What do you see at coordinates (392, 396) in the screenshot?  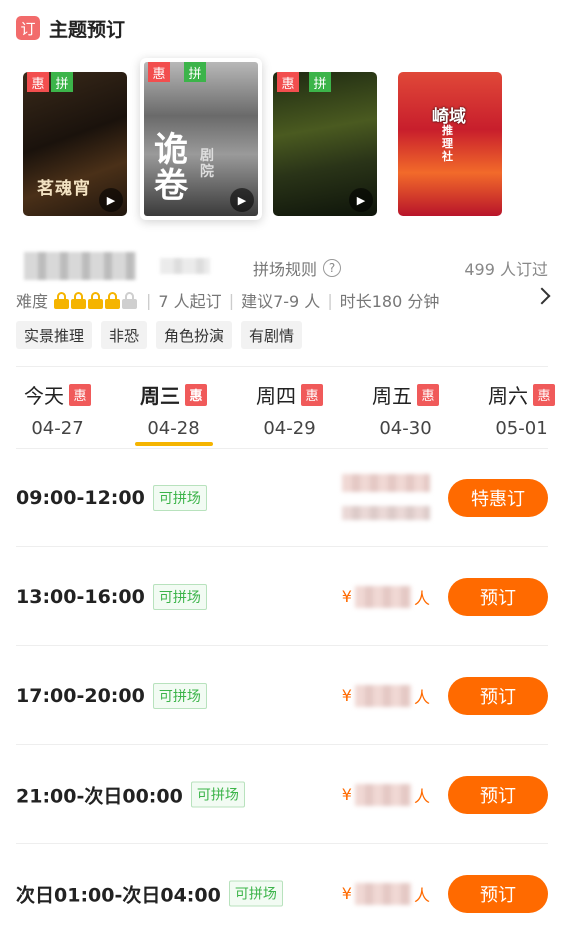 I see `date-tab-label: 周五` at bounding box center [392, 396].